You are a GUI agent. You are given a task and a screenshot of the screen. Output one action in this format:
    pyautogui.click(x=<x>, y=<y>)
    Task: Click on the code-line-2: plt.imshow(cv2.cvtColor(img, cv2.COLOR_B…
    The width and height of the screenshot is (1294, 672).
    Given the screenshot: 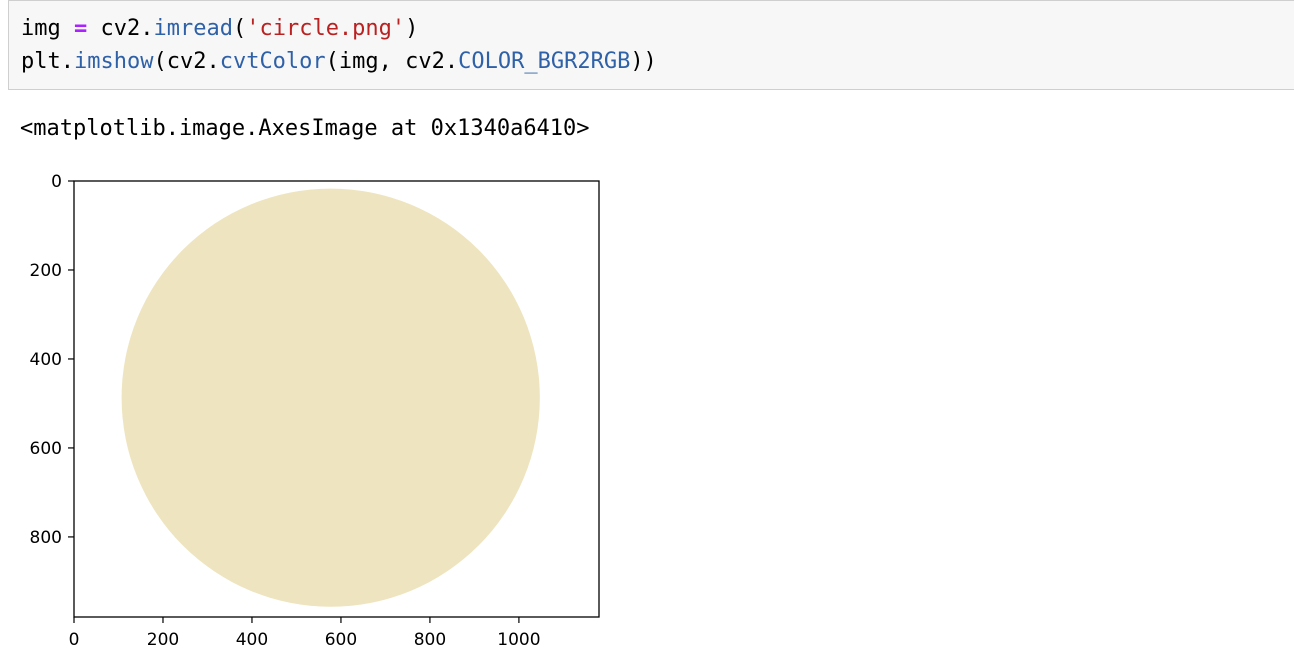 What is the action you would take?
    pyautogui.click(x=339, y=62)
    